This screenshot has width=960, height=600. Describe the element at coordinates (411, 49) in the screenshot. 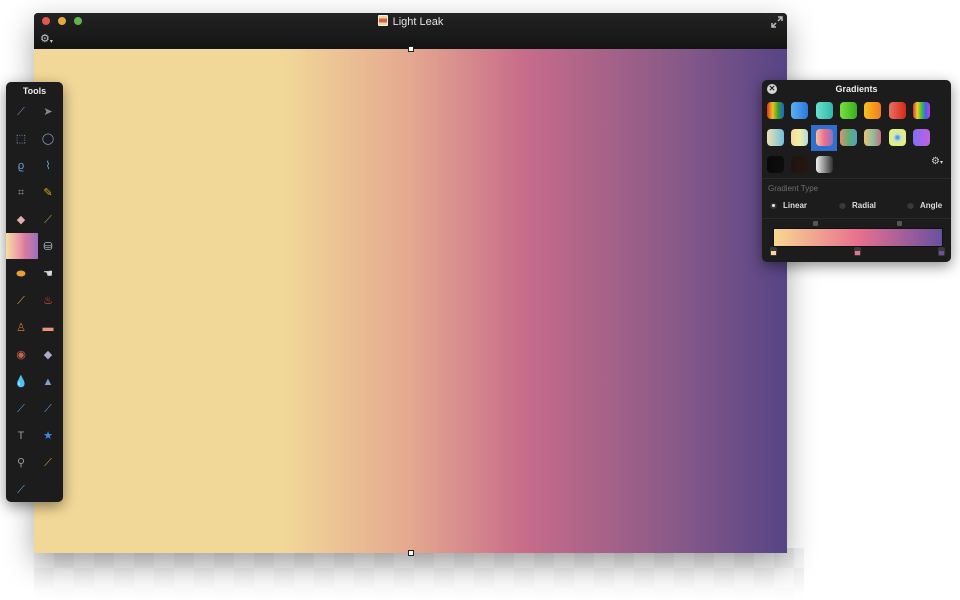

I see `resize-handle-top` at that location.